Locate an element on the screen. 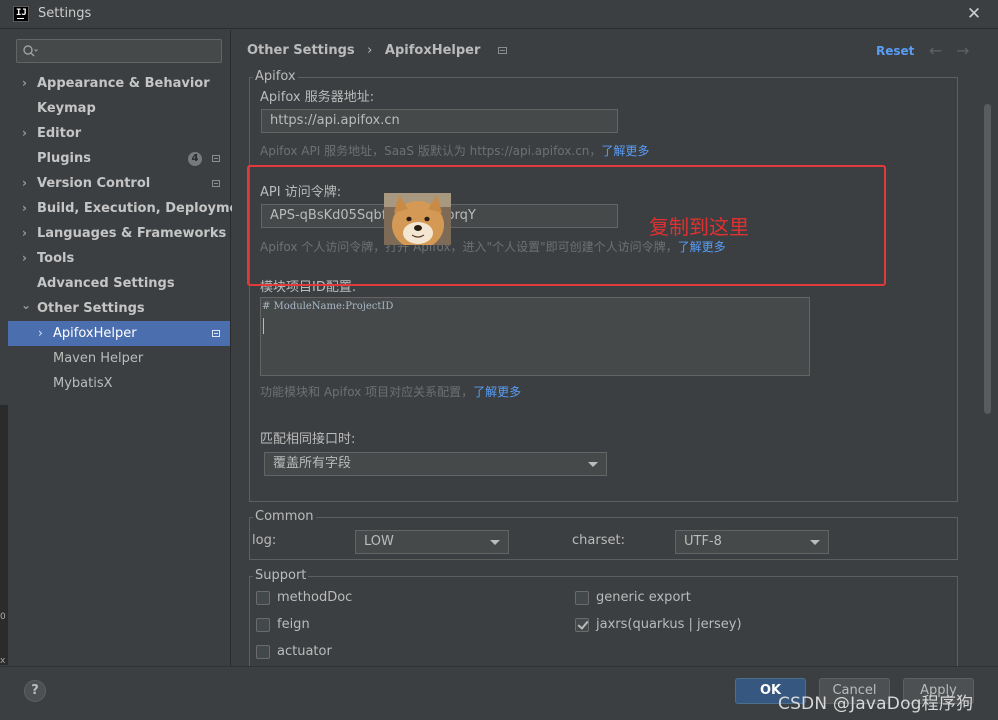 The height and width of the screenshot is (720, 998). sidebar-item-version-control: › Version Control is located at coordinates (119, 183).